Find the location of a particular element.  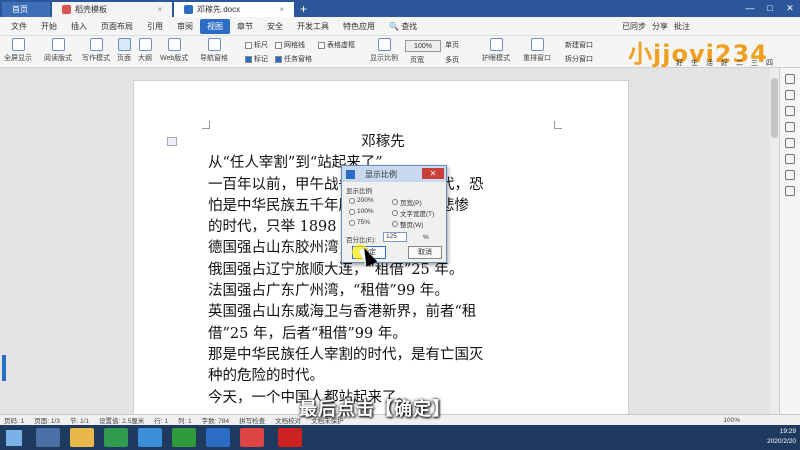

chrome-icon is located at coordinates (252, 437).